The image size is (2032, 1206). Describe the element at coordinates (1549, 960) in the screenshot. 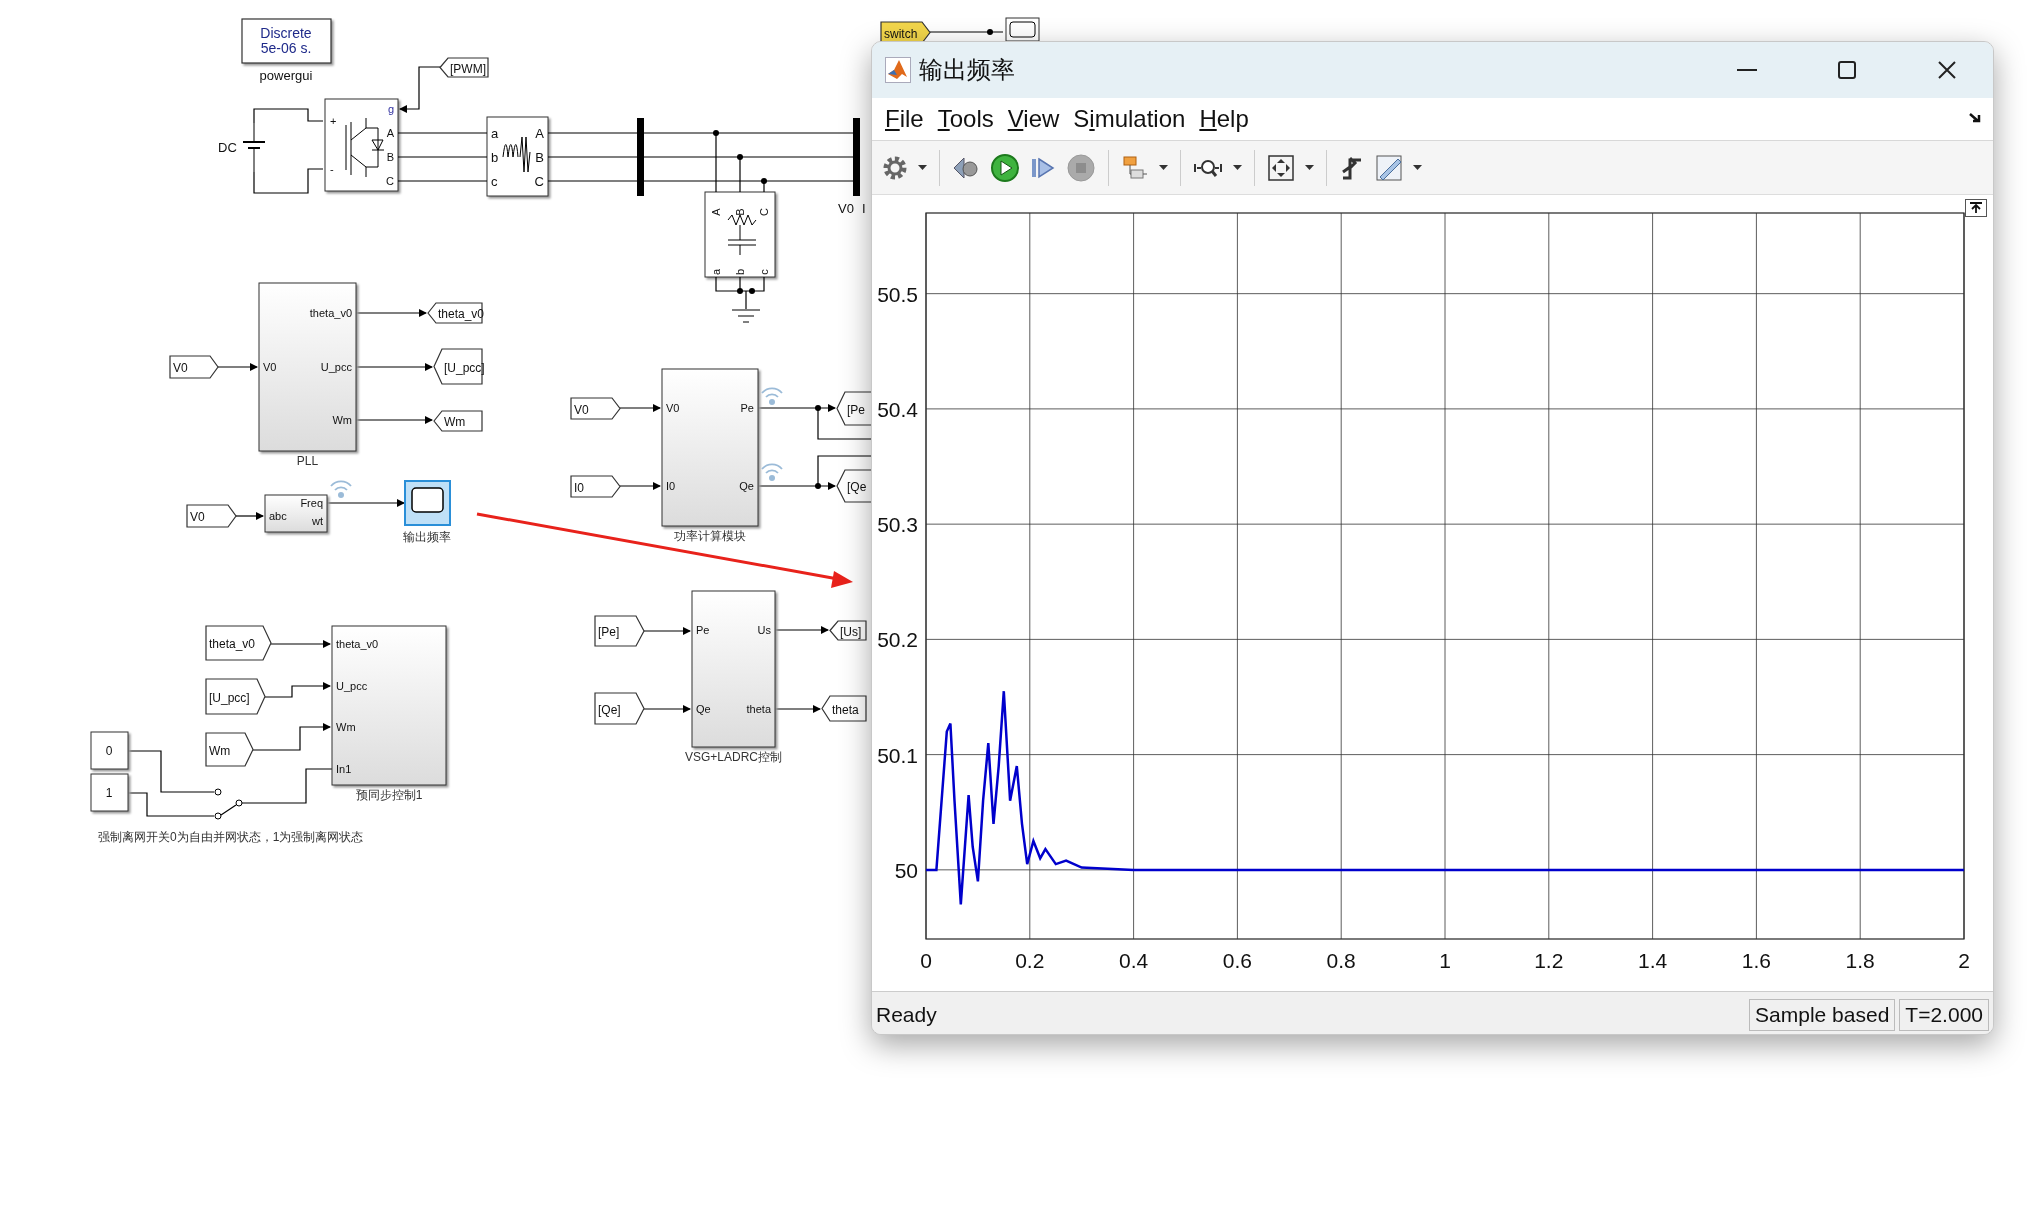

I see `axis-tick-label: 1.2` at that location.